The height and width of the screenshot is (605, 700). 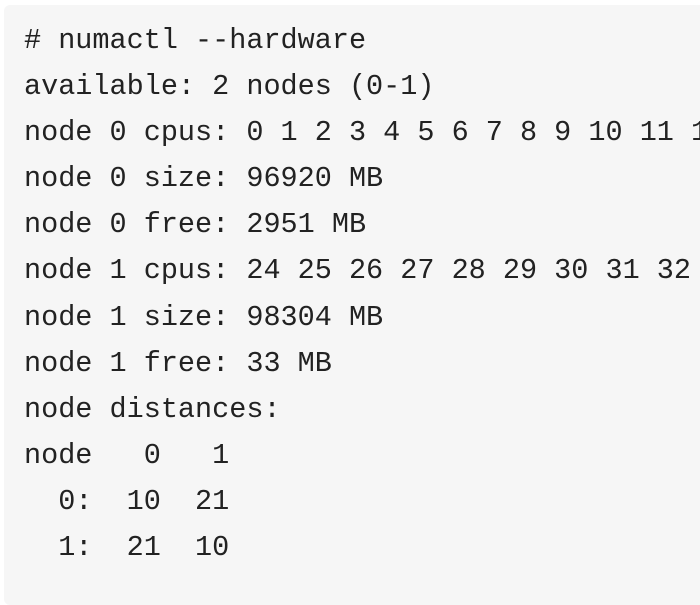 What do you see at coordinates (229, 87) in the screenshot?
I see `code-line-available: available: 2 nodes (0-1)` at bounding box center [229, 87].